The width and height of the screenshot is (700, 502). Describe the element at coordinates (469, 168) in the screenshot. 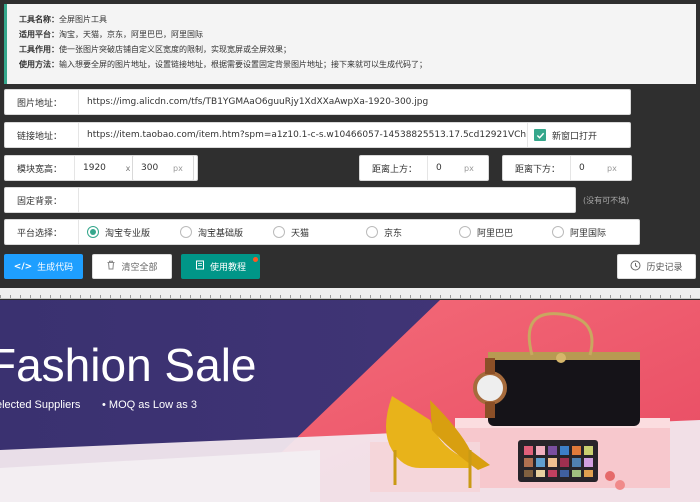

I see `top-distance-unit: px` at that location.